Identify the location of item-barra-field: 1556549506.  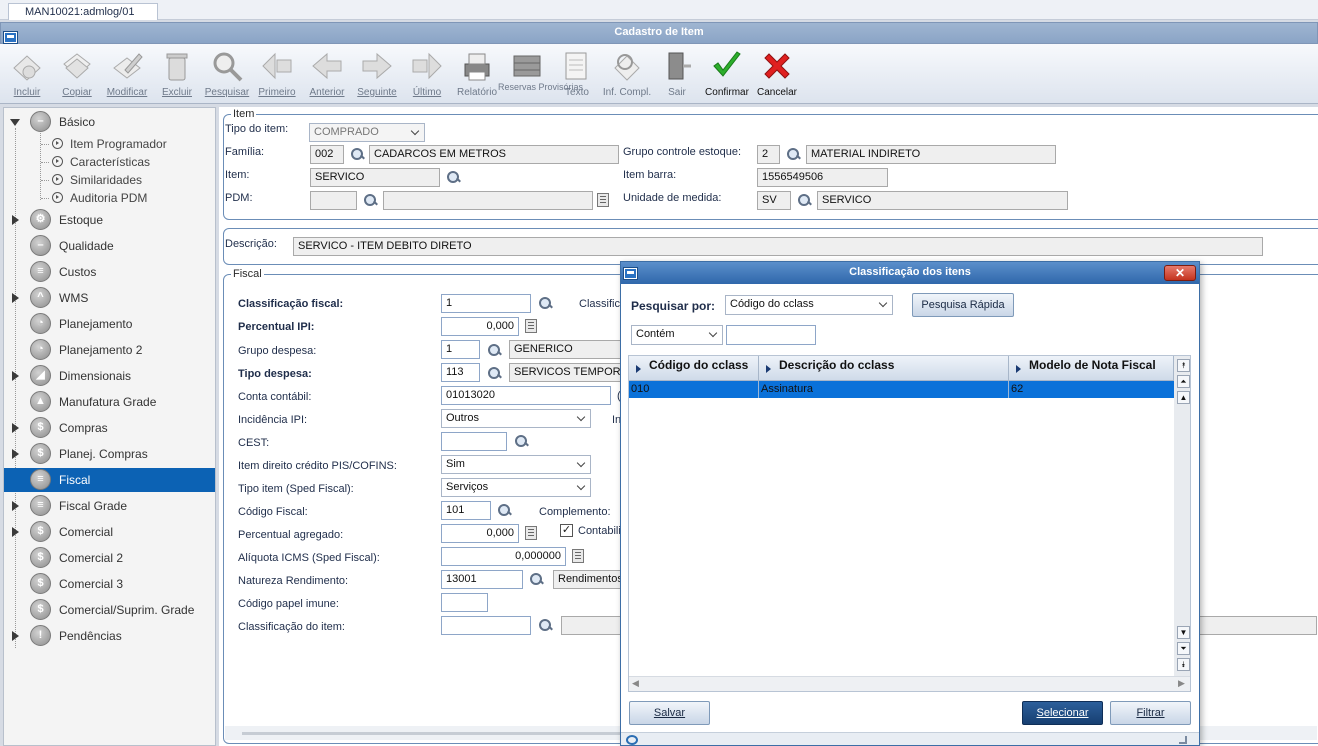
(822, 177).